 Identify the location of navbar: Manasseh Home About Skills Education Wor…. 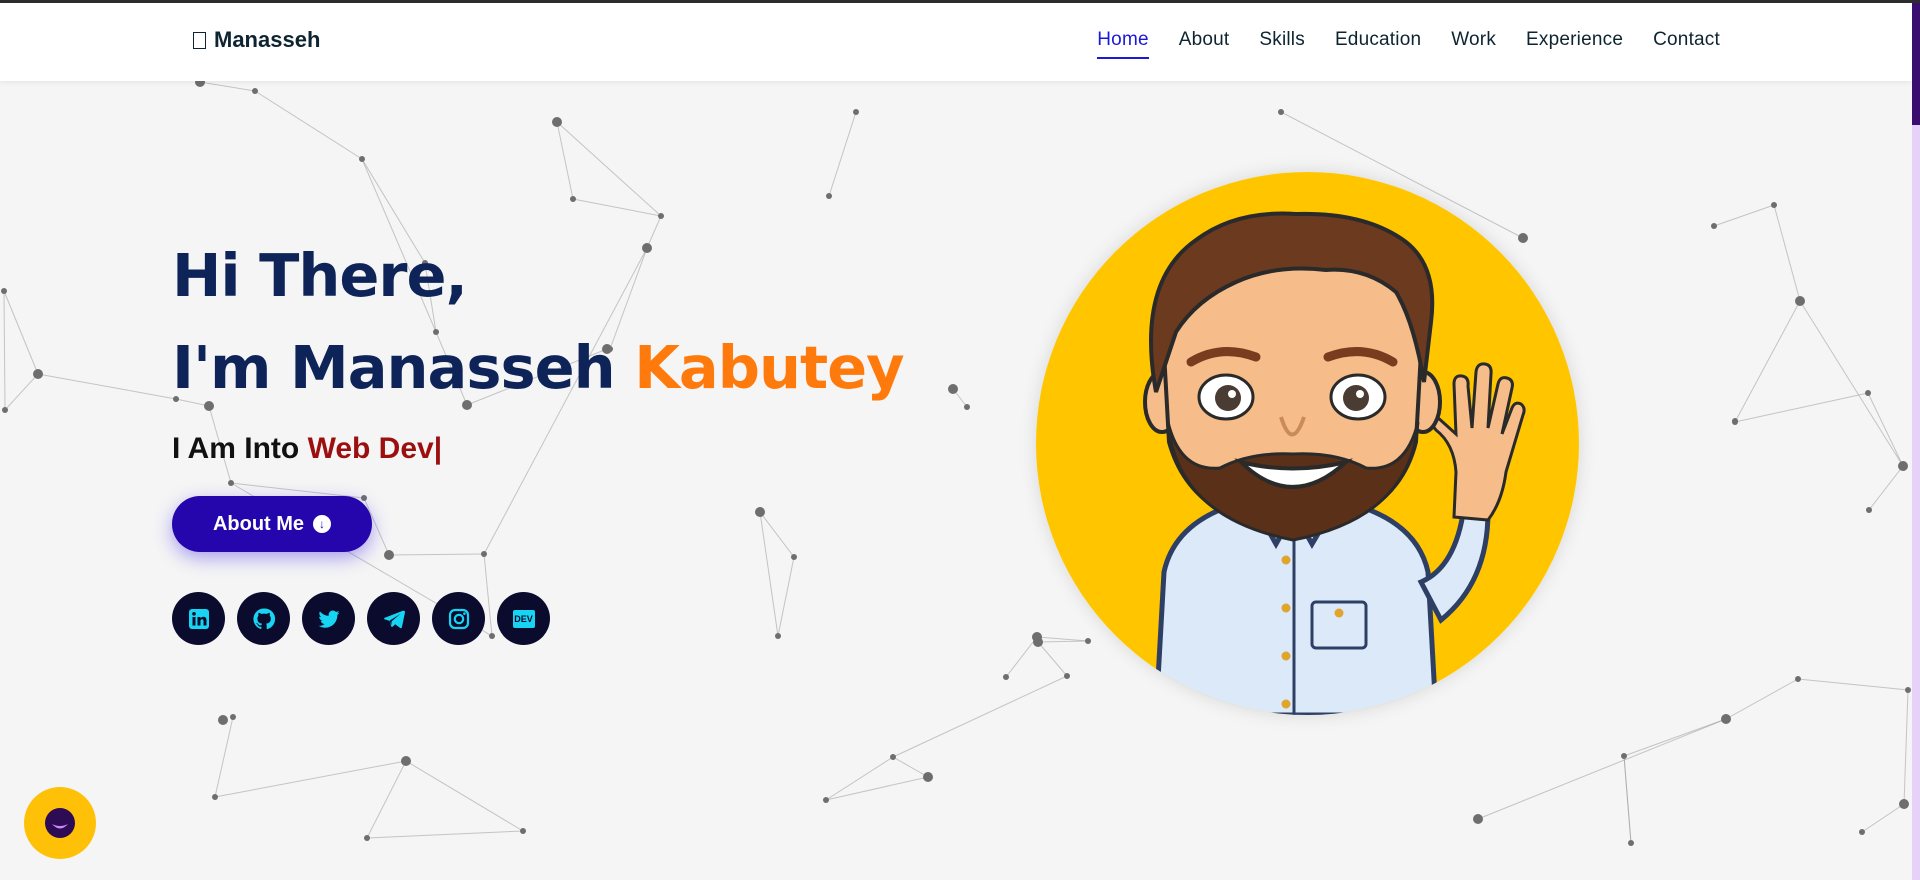
(956, 42).